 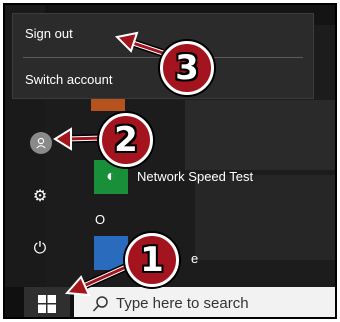 I want to click on callout-badge-2: 2, so click(x=126, y=140).